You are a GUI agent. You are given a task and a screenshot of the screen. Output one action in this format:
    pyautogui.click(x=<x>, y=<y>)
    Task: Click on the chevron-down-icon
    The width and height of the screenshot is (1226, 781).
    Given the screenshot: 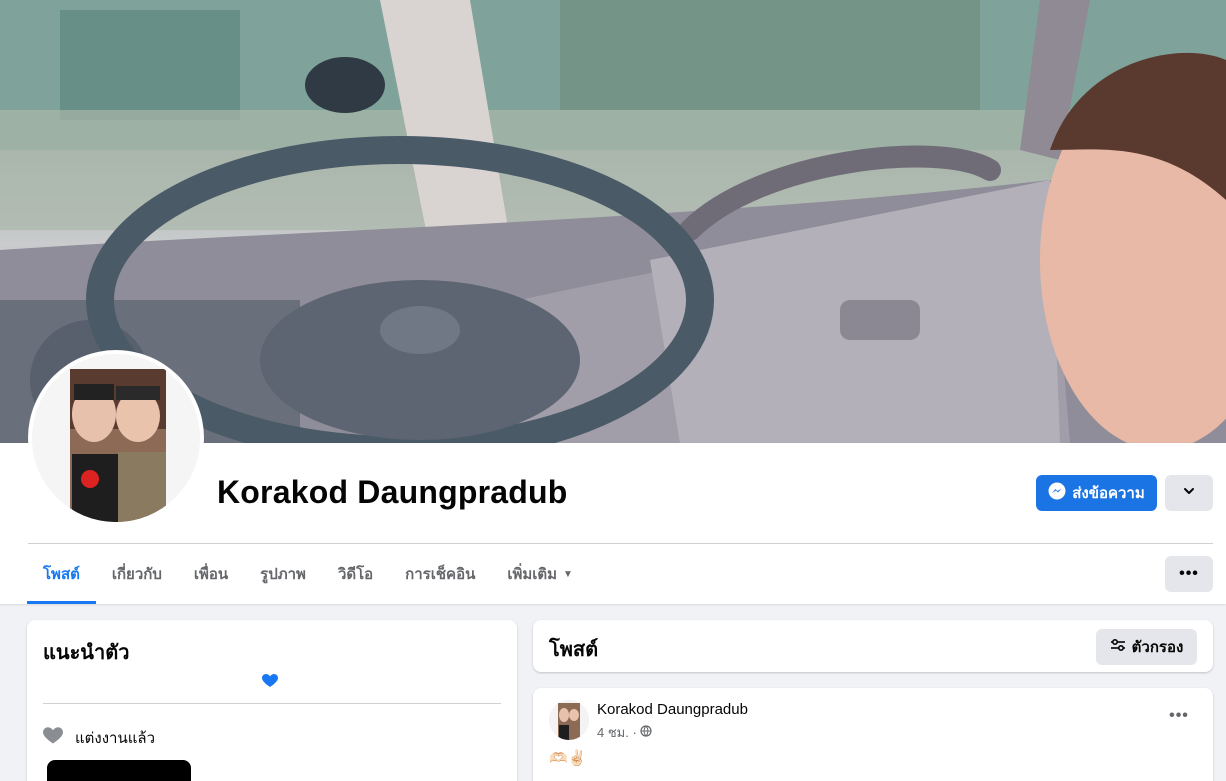 What is the action you would take?
    pyautogui.click(x=1189, y=493)
    